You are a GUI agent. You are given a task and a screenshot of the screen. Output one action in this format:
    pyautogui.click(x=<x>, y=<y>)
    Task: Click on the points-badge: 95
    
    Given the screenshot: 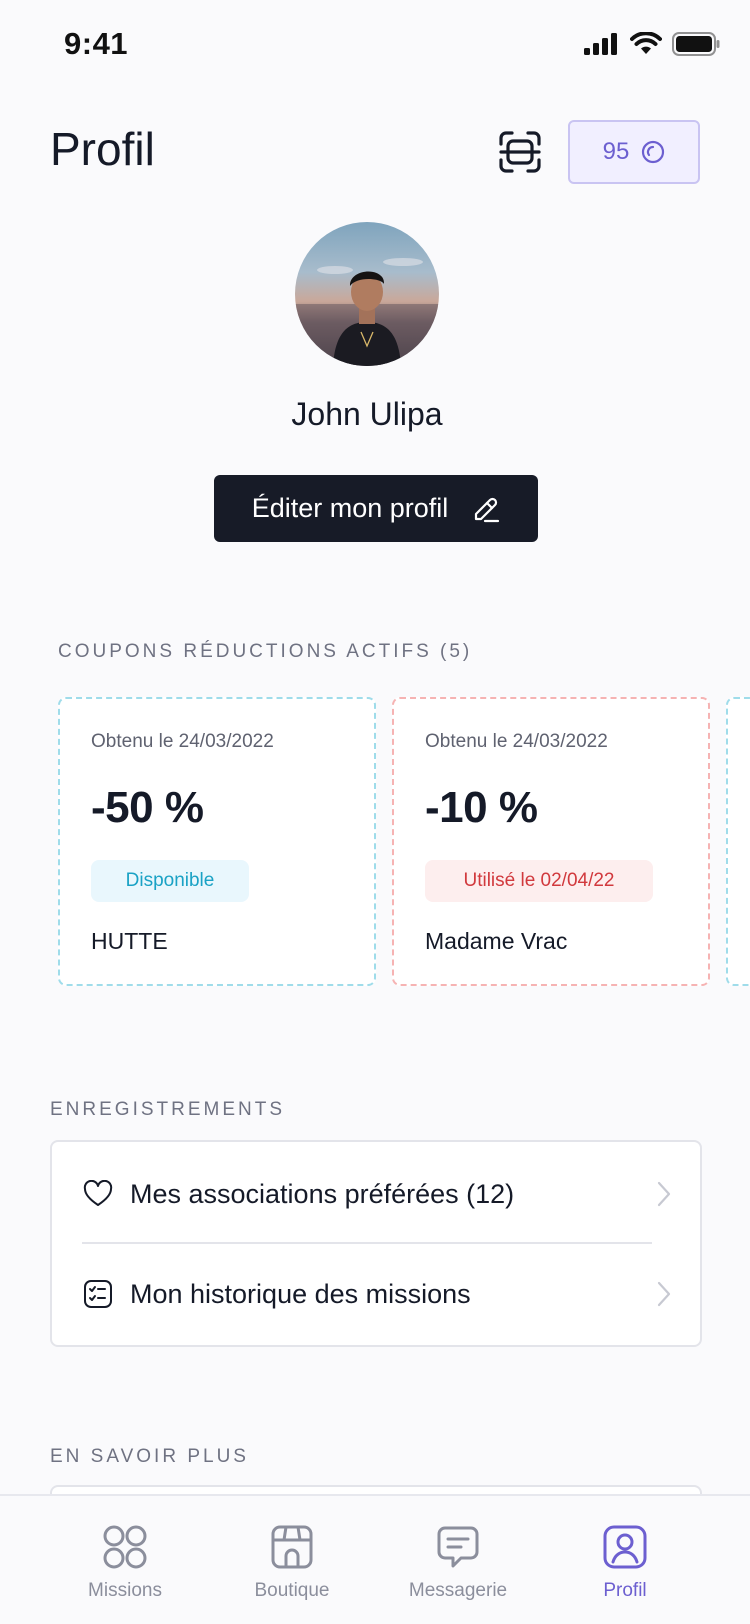 What is the action you would take?
    pyautogui.click(x=634, y=152)
    